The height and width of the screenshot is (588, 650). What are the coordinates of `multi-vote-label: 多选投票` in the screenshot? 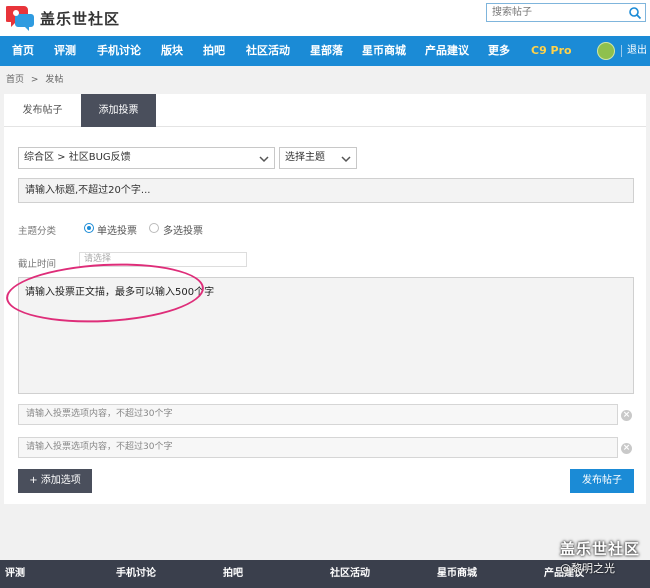 It's located at (183, 229).